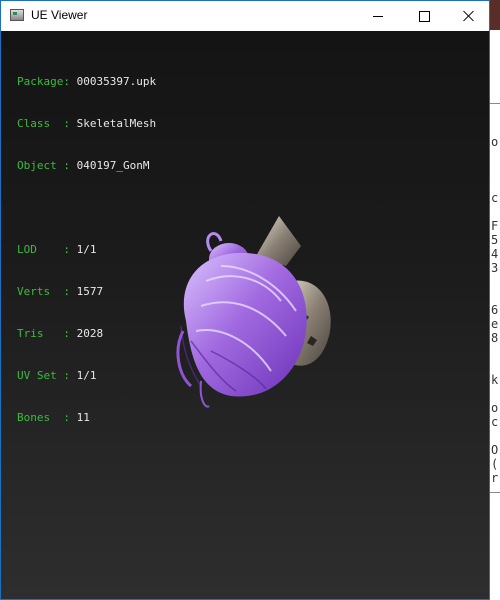 The height and width of the screenshot is (600, 500). I want to click on package-value: 00035397.upk, so click(116, 81).